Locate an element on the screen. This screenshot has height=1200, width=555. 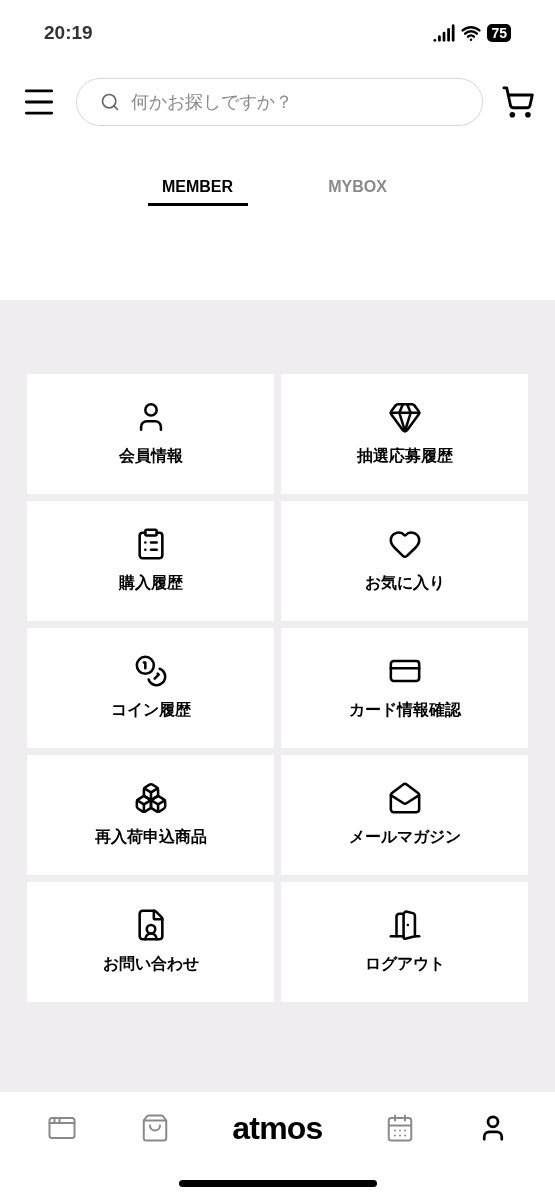
battery-indicator: 75 is located at coordinates (499, 33).